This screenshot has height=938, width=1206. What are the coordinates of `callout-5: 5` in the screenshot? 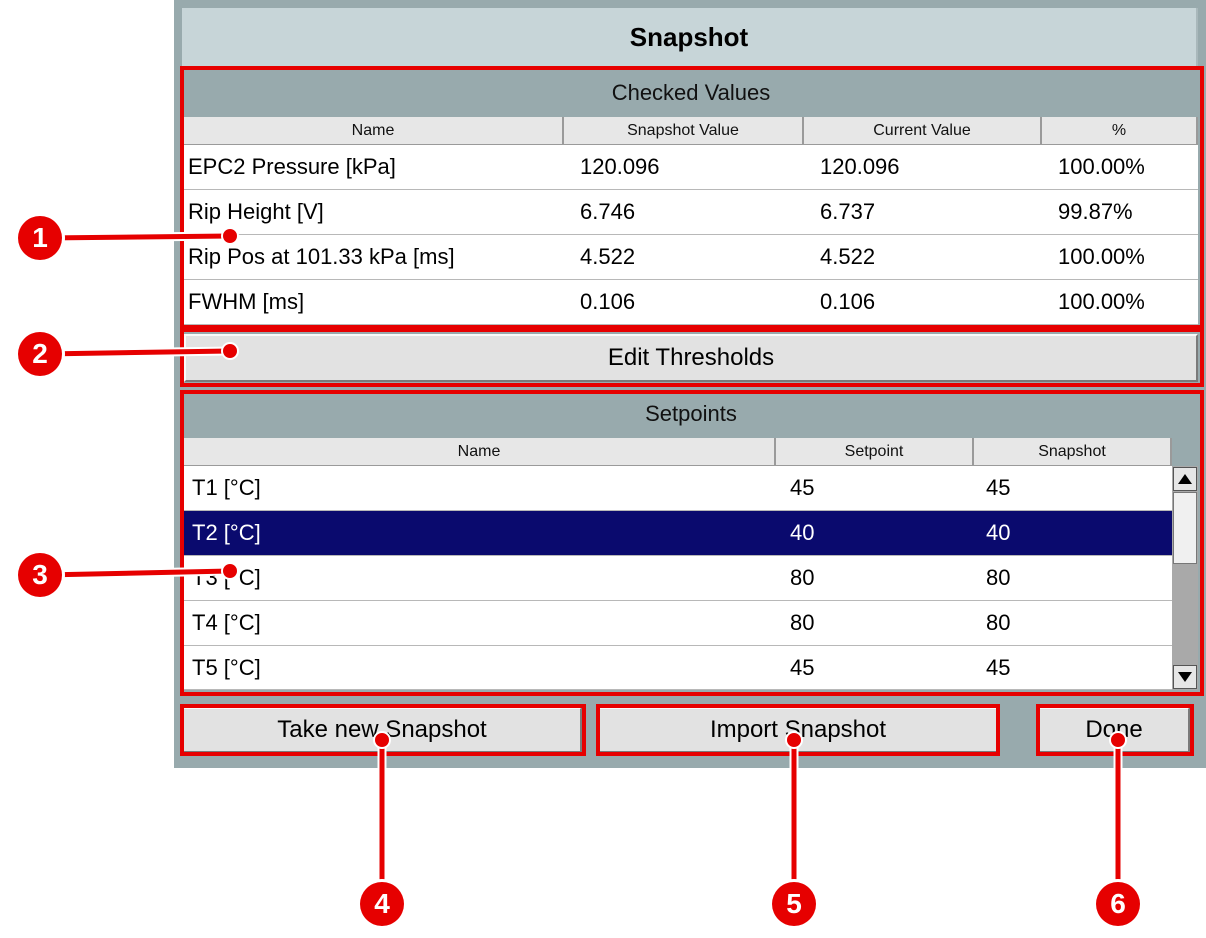 It's located at (794, 904).